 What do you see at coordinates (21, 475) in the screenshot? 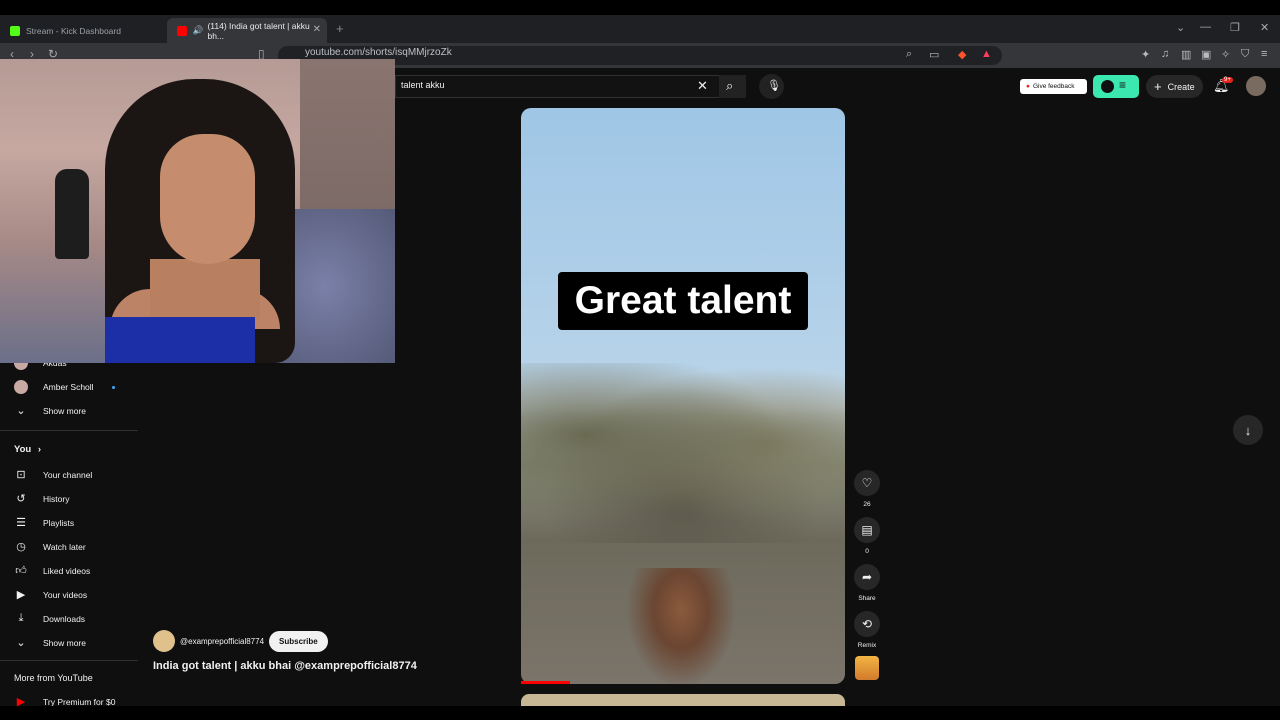
I see `person-box-icon: ⊡` at bounding box center [21, 475].